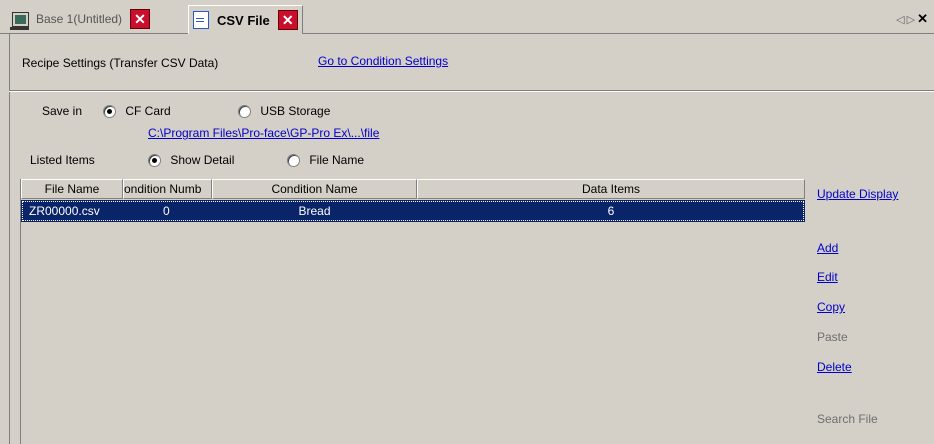 The image size is (934, 444). What do you see at coordinates (923, 18) in the screenshot?
I see `close-all-icon: ✕` at bounding box center [923, 18].